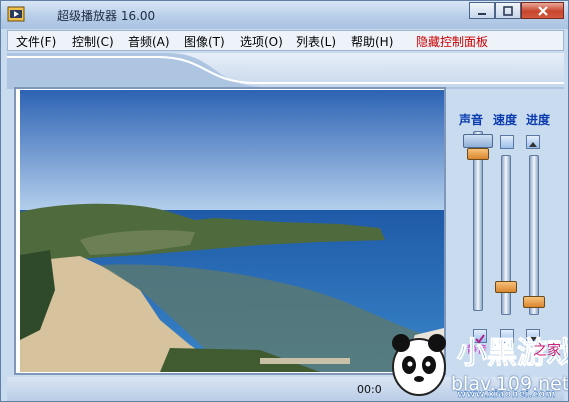  I want to click on decorative-band, so click(285, 71).